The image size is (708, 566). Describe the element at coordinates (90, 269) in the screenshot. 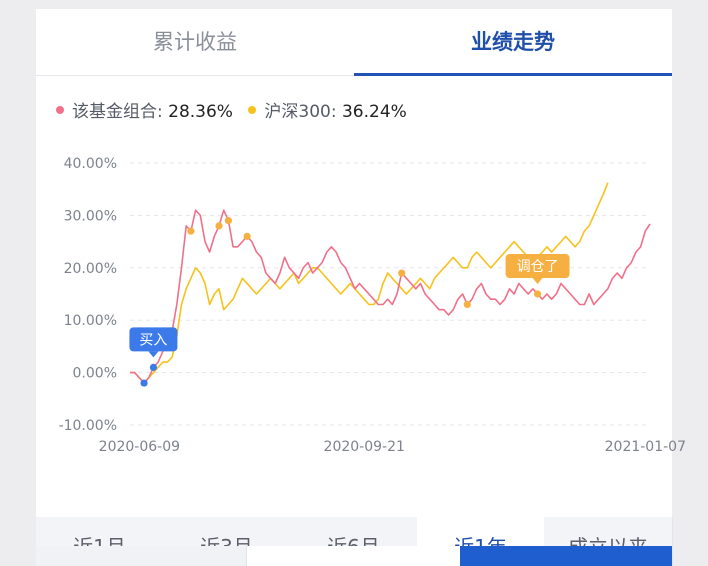

I see `y-tick-label: 20.00%` at that location.